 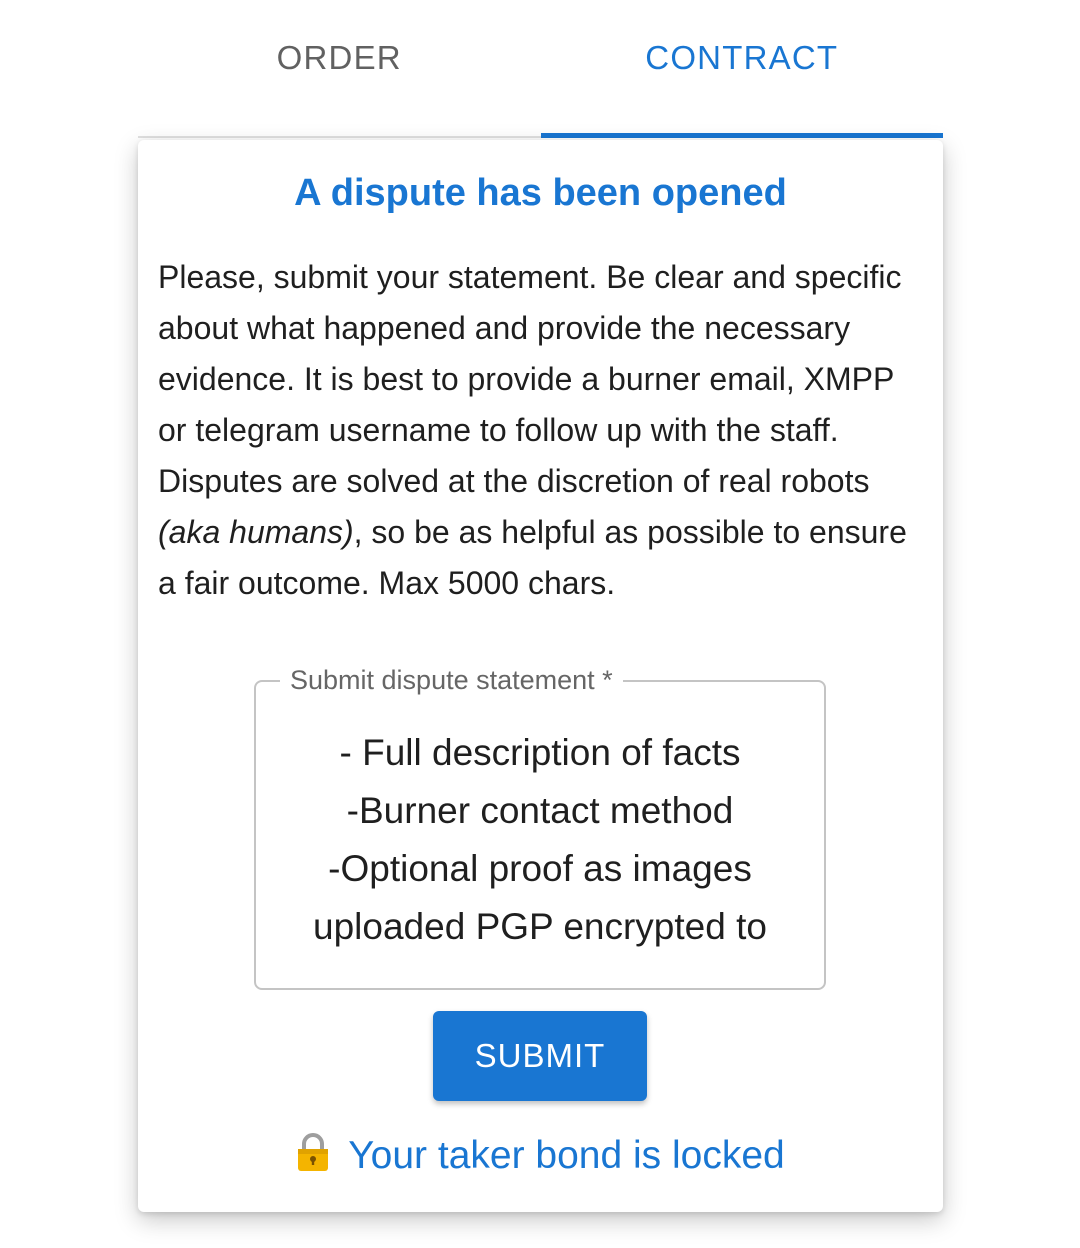 I want to click on placeholder-line: uploaded PGP encrypted to, so click(x=540, y=926).